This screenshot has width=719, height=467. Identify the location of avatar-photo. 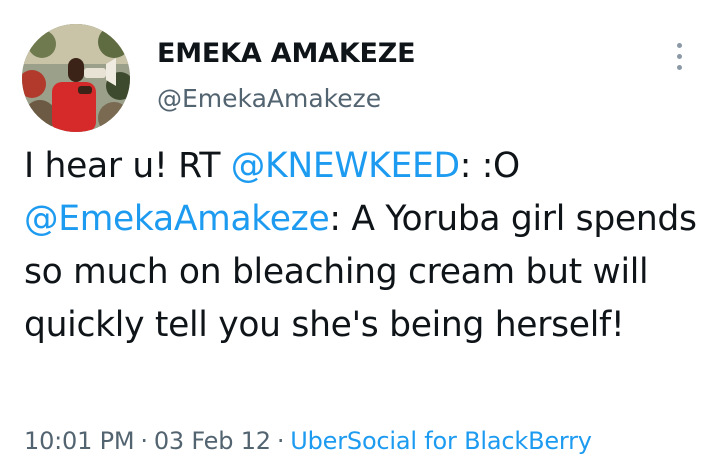
(76, 78).